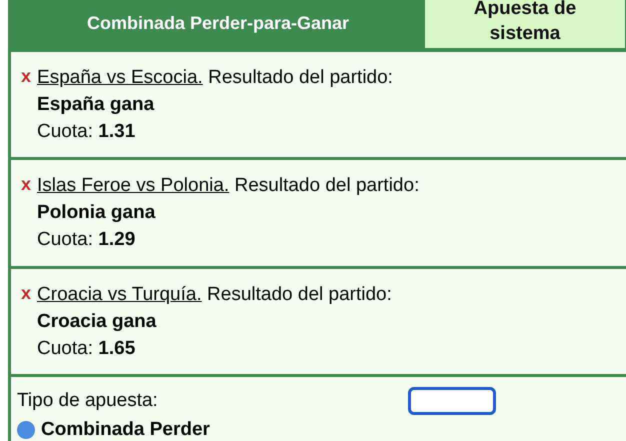 This screenshot has height=441, width=626. What do you see at coordinates (97, 322) in the screenshot?
I see `pick-text: Croacia gana` at bounding box center [97, 322].